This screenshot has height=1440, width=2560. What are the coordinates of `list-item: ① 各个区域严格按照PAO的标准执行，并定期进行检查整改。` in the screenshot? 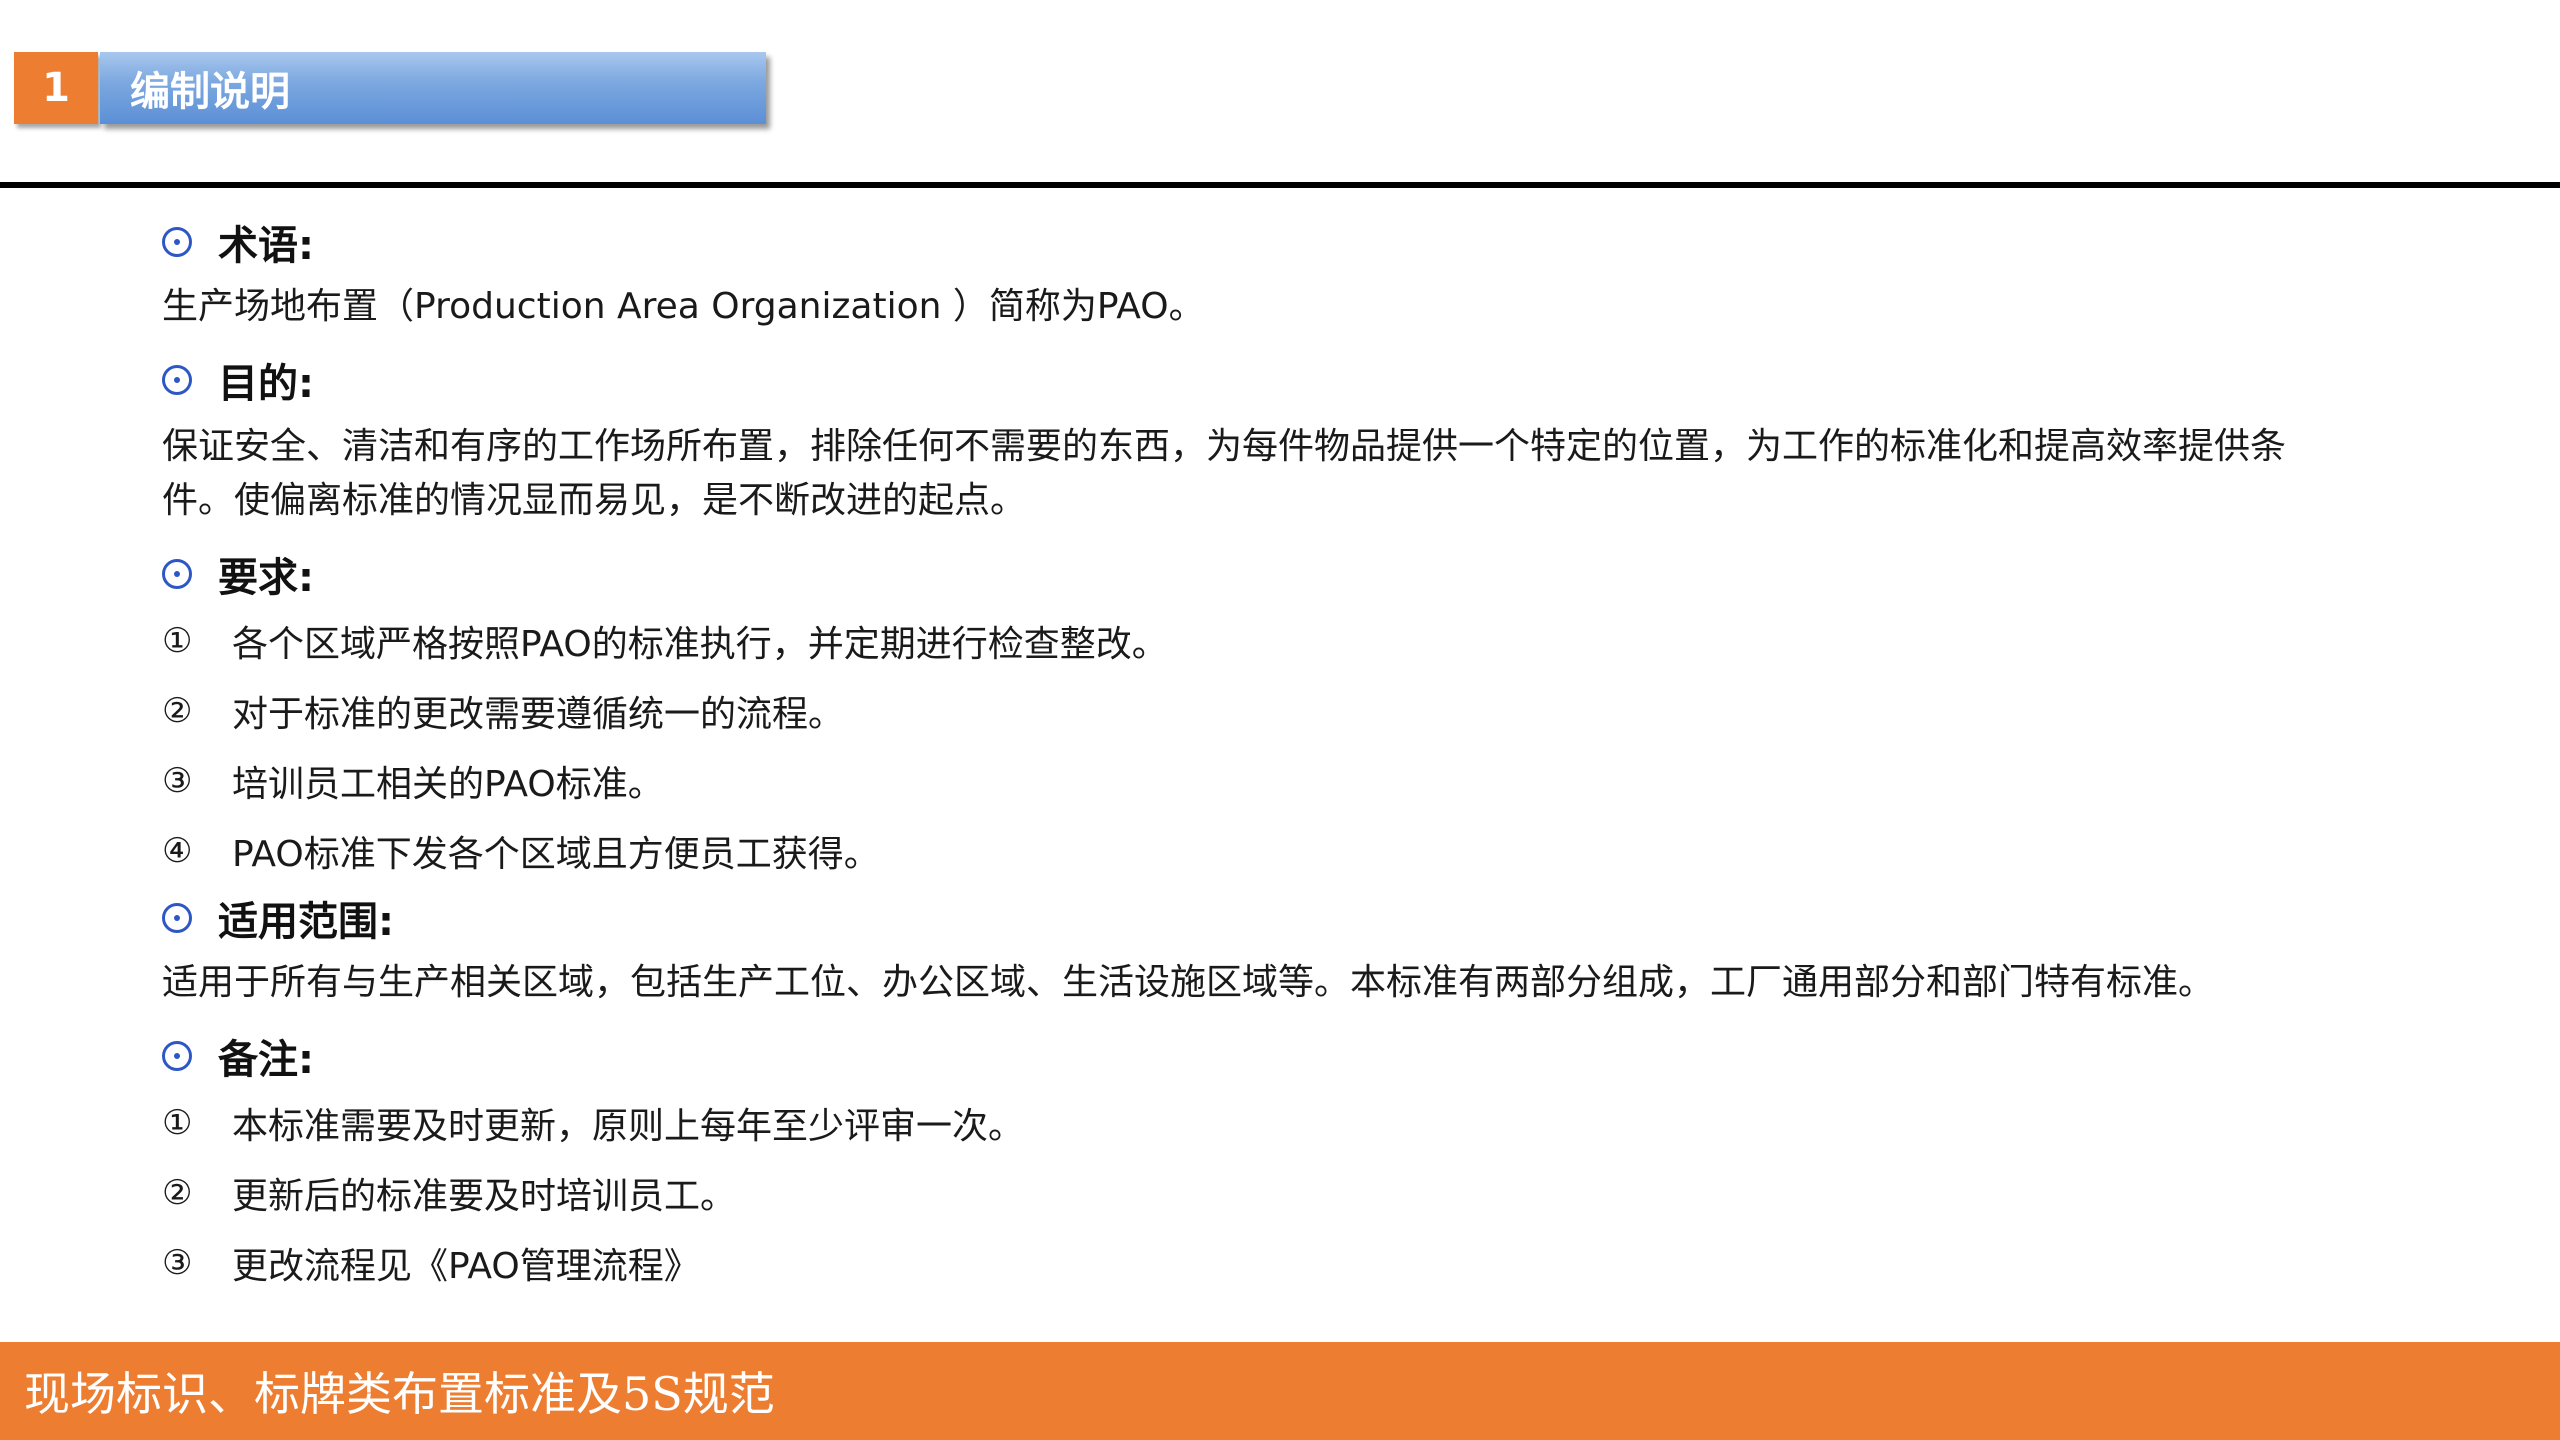 It's located at (1292, 641).